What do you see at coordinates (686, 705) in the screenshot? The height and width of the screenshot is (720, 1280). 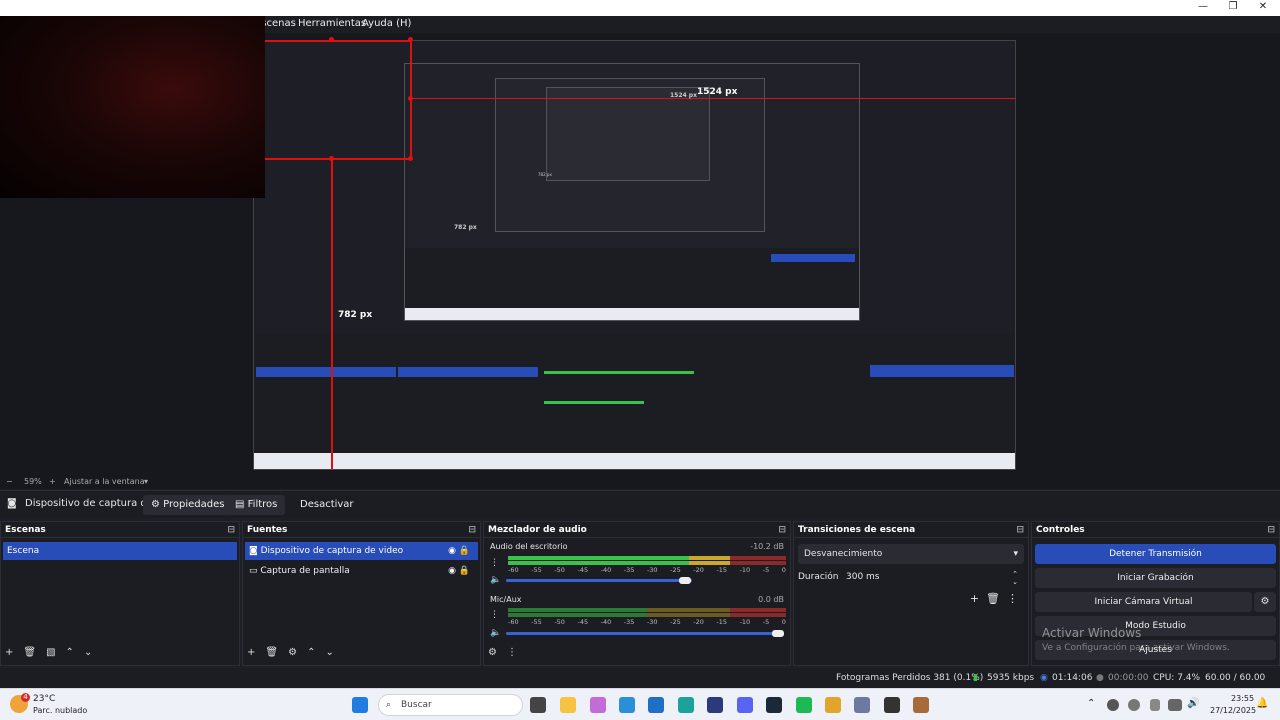 I see `edge-icon` at bounding box center [686, 705].